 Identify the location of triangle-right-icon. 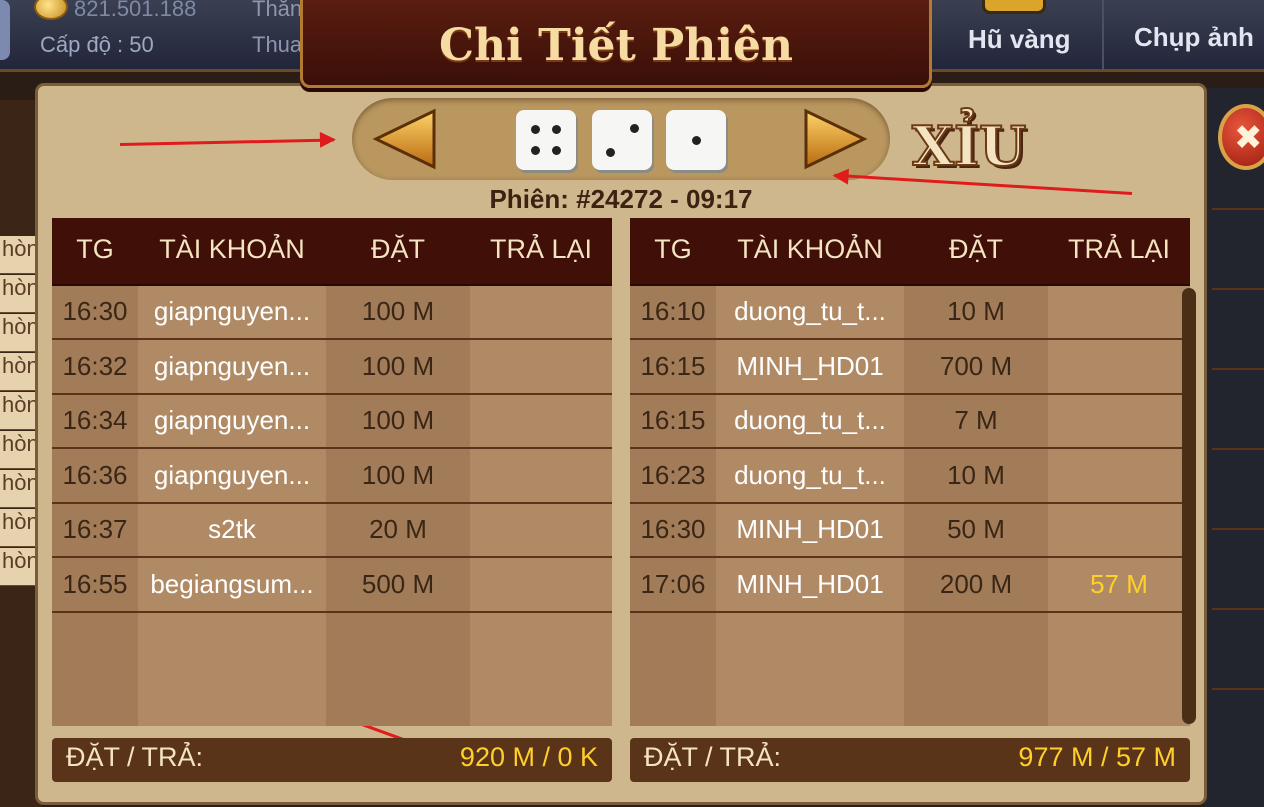
(836, 139).